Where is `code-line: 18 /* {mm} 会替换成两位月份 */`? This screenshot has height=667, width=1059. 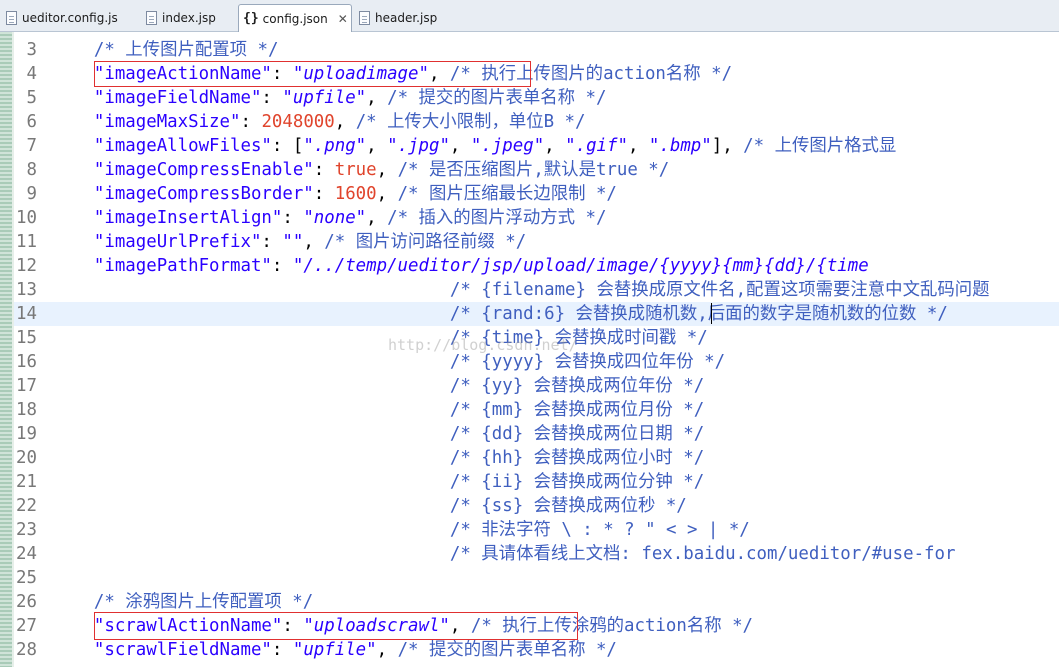 code-line: 18 /* {mm} 会替换成两位月份 */ is located at coordinates (536, 410).